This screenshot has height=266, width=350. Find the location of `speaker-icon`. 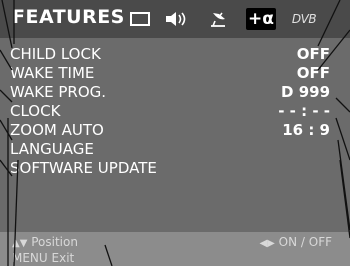

speaker-icon is located at coordinates (177, 19).